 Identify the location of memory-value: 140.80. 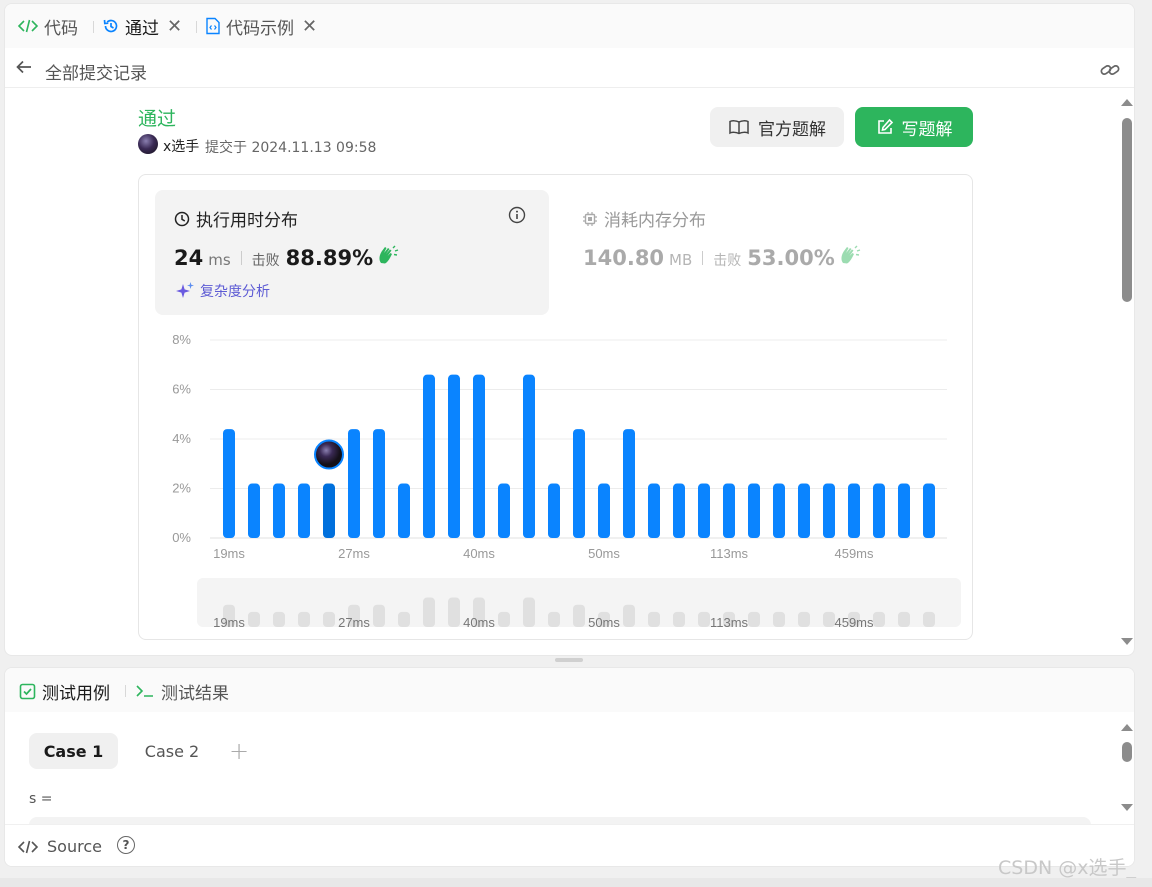
(624, 258).